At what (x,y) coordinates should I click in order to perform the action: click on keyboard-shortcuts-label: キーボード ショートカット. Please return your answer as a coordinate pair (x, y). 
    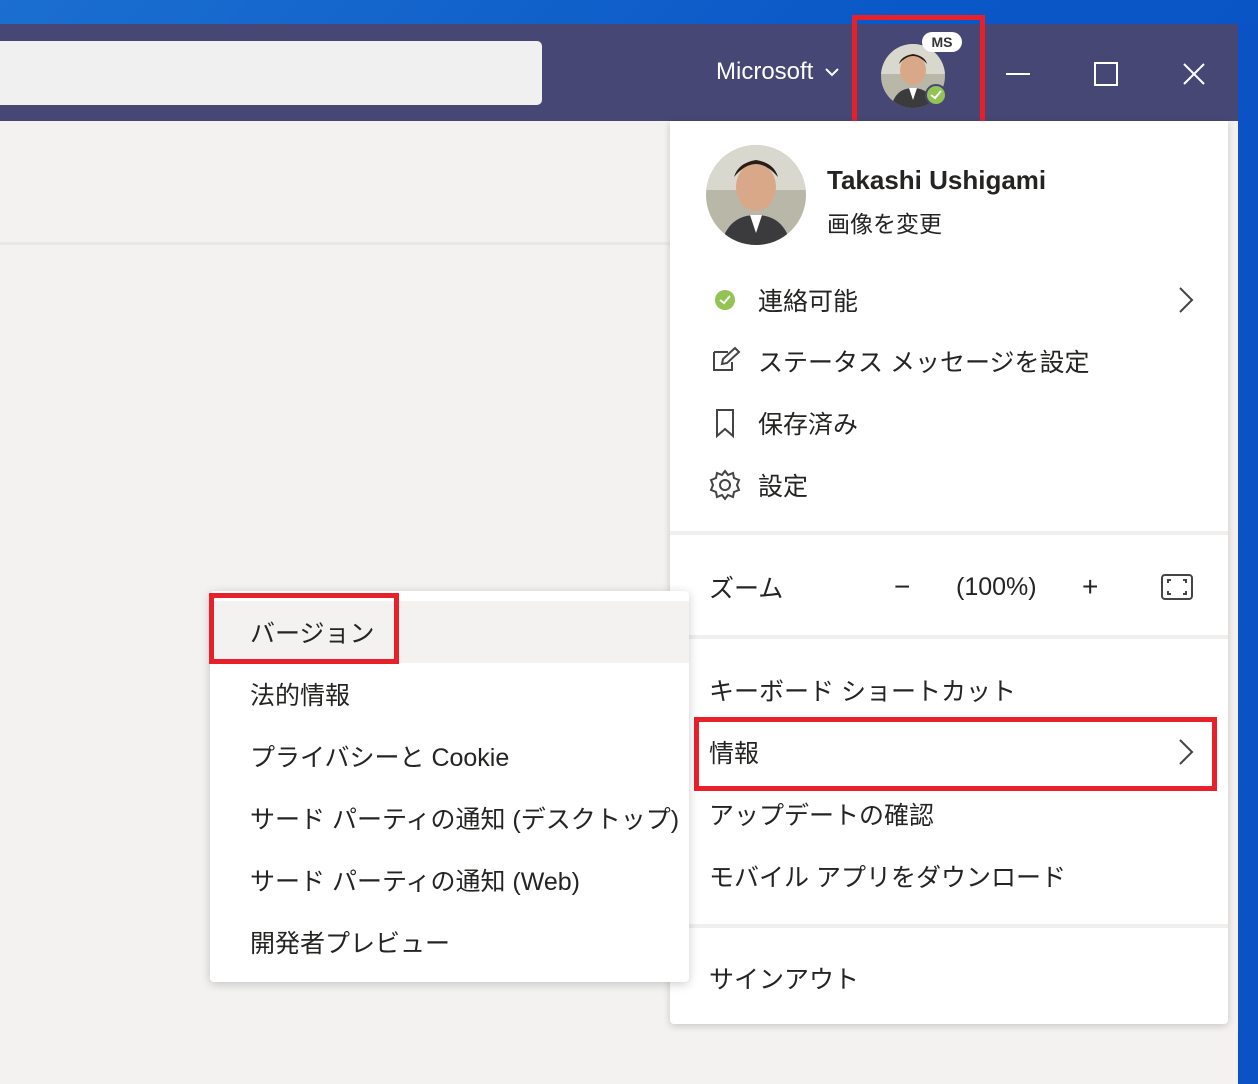
    Looking at the image, I should click on (862, 692).